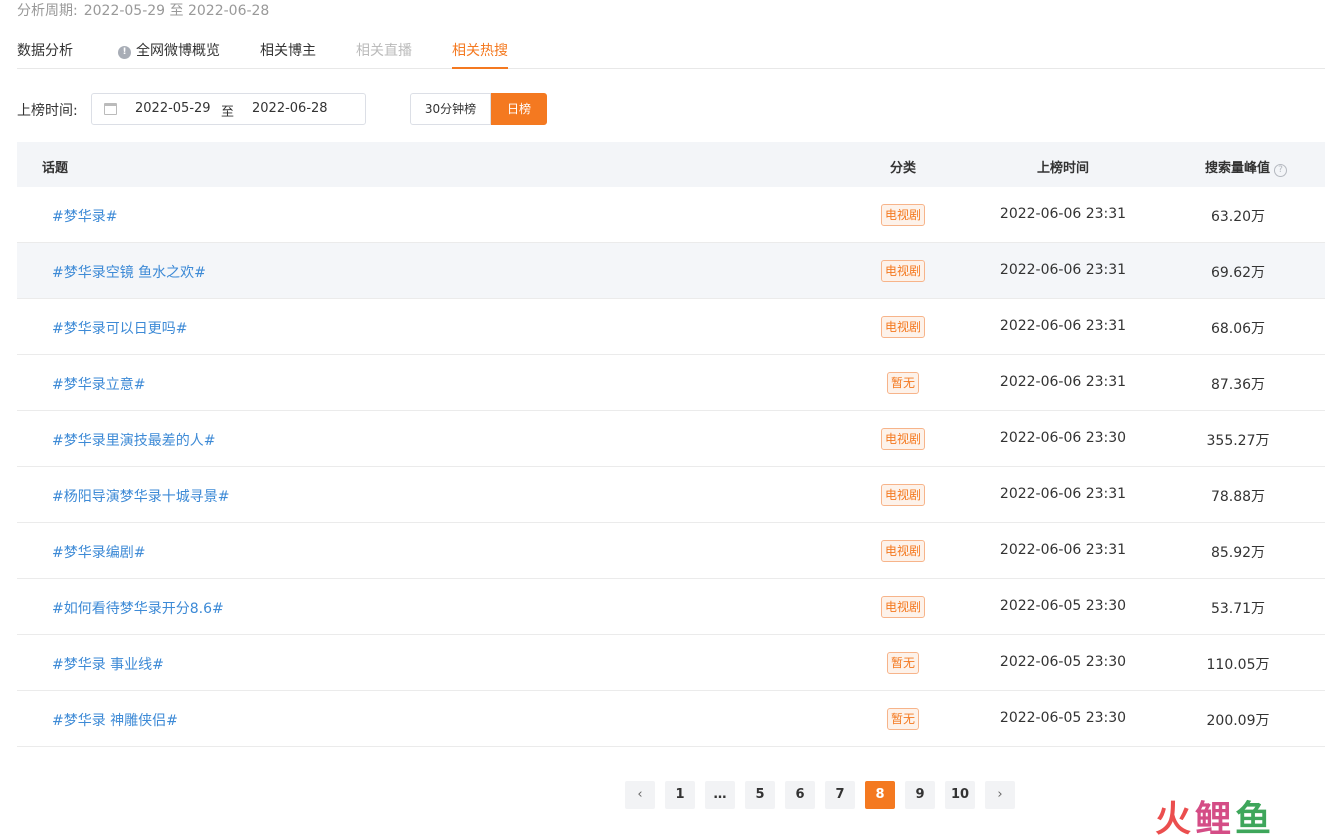  I want to click on table-row: #梦华录可以日更吗# 电视剧 2022-06-06 23:31 68.06万, so click(671, 327).